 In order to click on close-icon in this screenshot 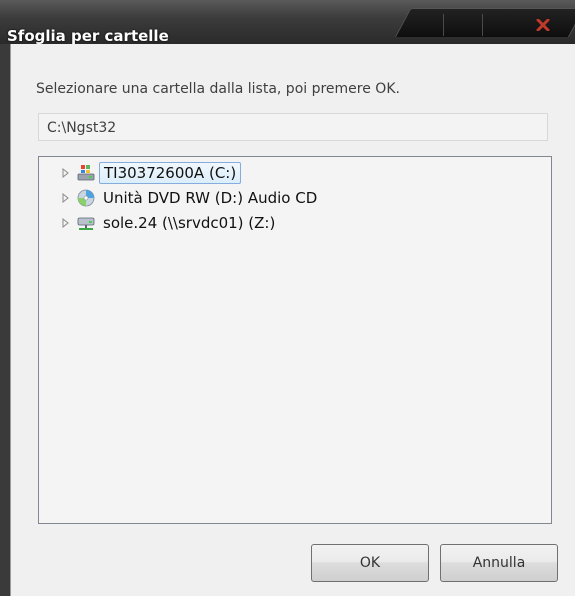, I will do `click(543, 25)`.